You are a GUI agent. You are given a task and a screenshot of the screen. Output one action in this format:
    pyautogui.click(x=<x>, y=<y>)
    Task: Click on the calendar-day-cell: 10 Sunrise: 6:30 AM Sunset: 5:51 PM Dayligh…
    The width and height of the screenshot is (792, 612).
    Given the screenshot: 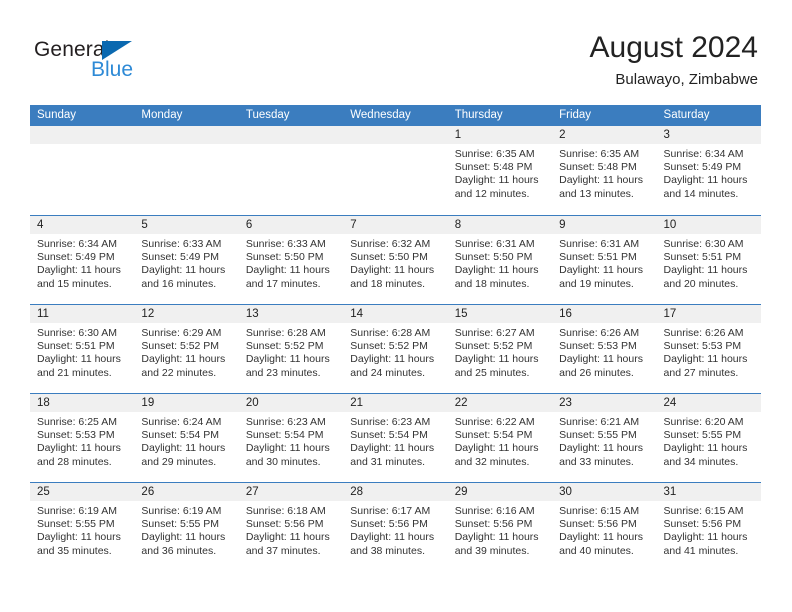 What is the action you would take?
    pyautogui.click(x=708, y=260)
    